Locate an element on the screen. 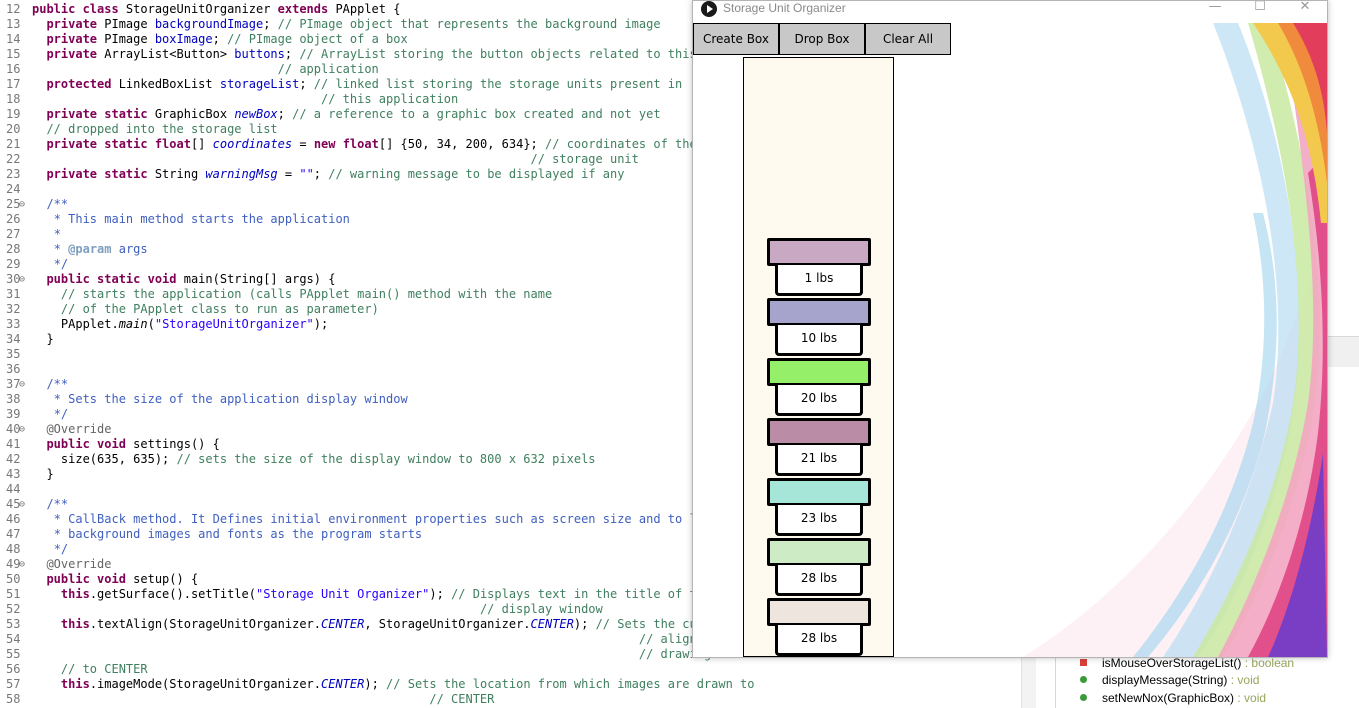  clear-all-button: Clear All is located at coordinates (908, 39).